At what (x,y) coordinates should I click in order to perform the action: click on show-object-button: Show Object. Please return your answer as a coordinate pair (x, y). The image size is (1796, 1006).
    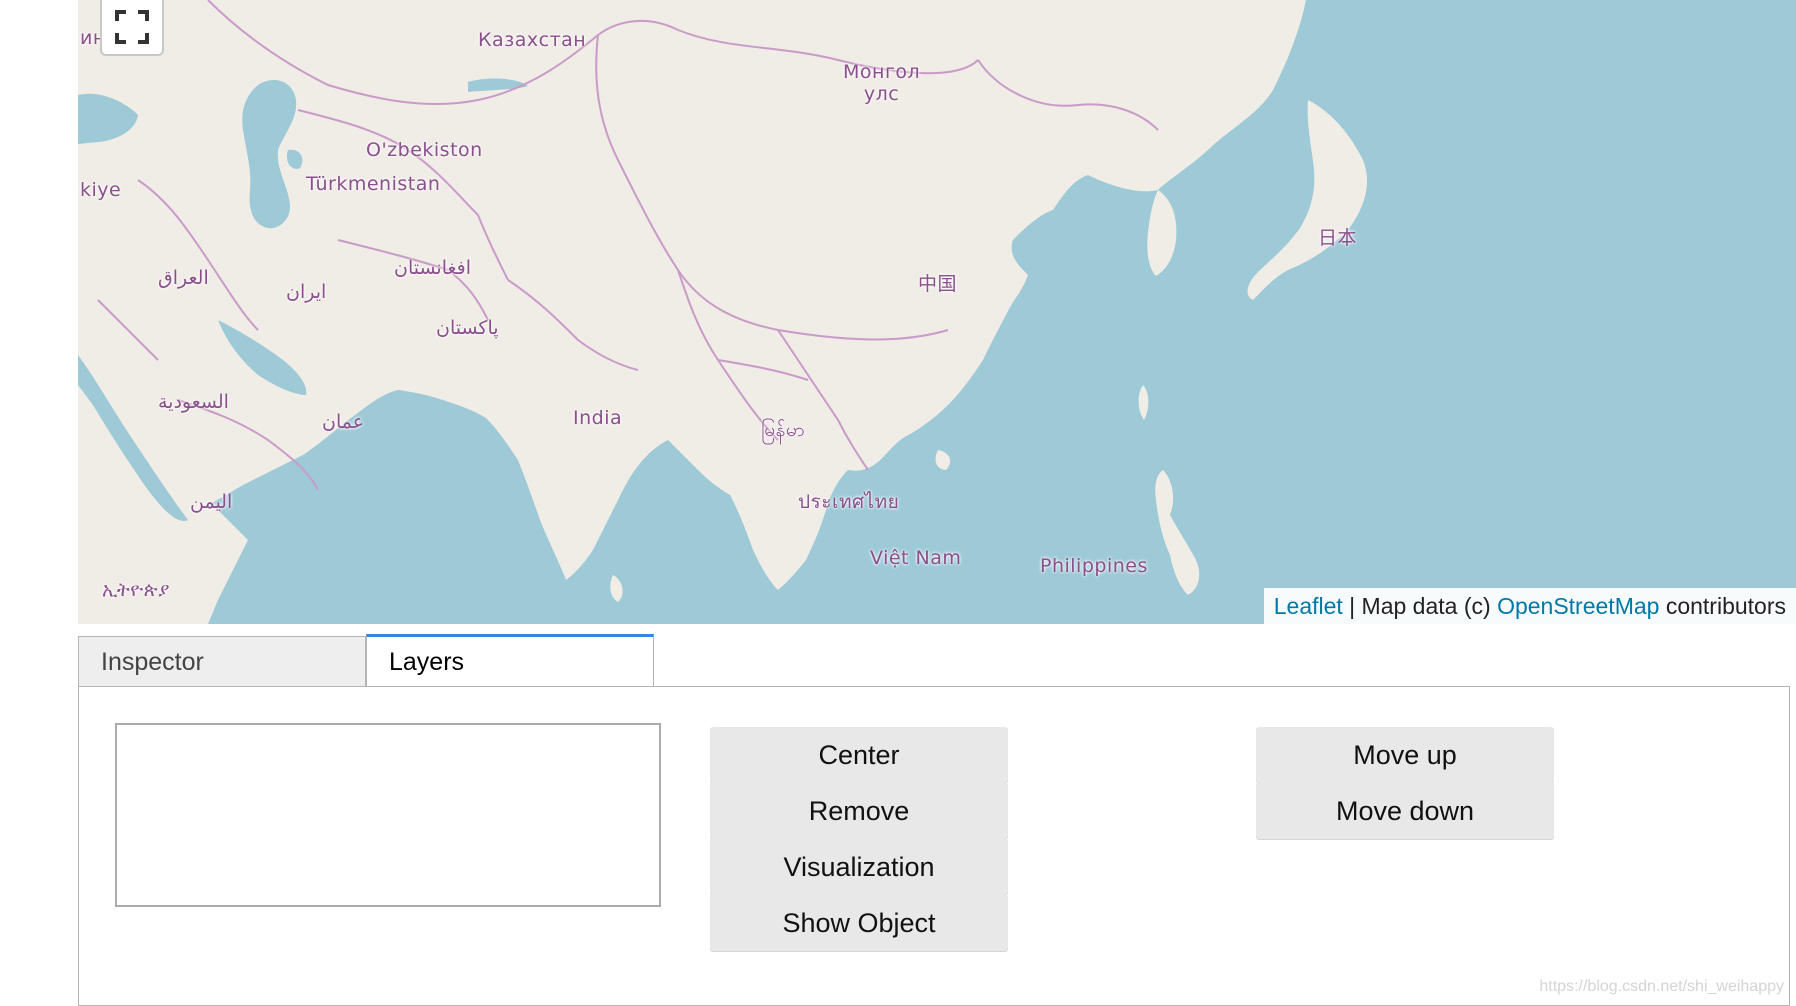
    Looking at the image, I should click on (859, 923).